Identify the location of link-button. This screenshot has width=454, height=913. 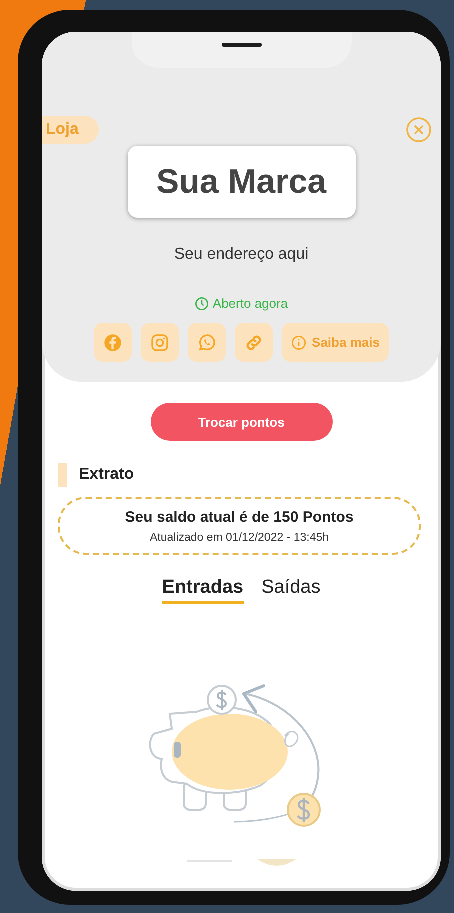
(254, 342).